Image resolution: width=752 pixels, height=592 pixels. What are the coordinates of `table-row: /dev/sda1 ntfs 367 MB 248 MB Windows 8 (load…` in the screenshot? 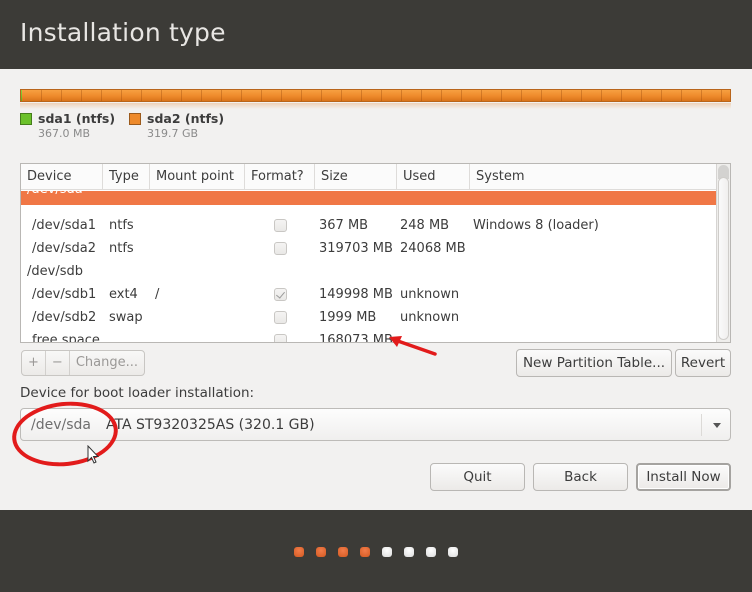 It's located at (369, 225).